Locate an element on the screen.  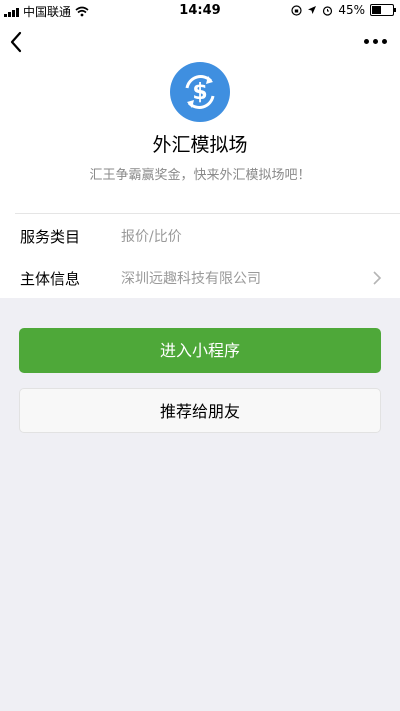
divider is located at coordinates (207, 213).